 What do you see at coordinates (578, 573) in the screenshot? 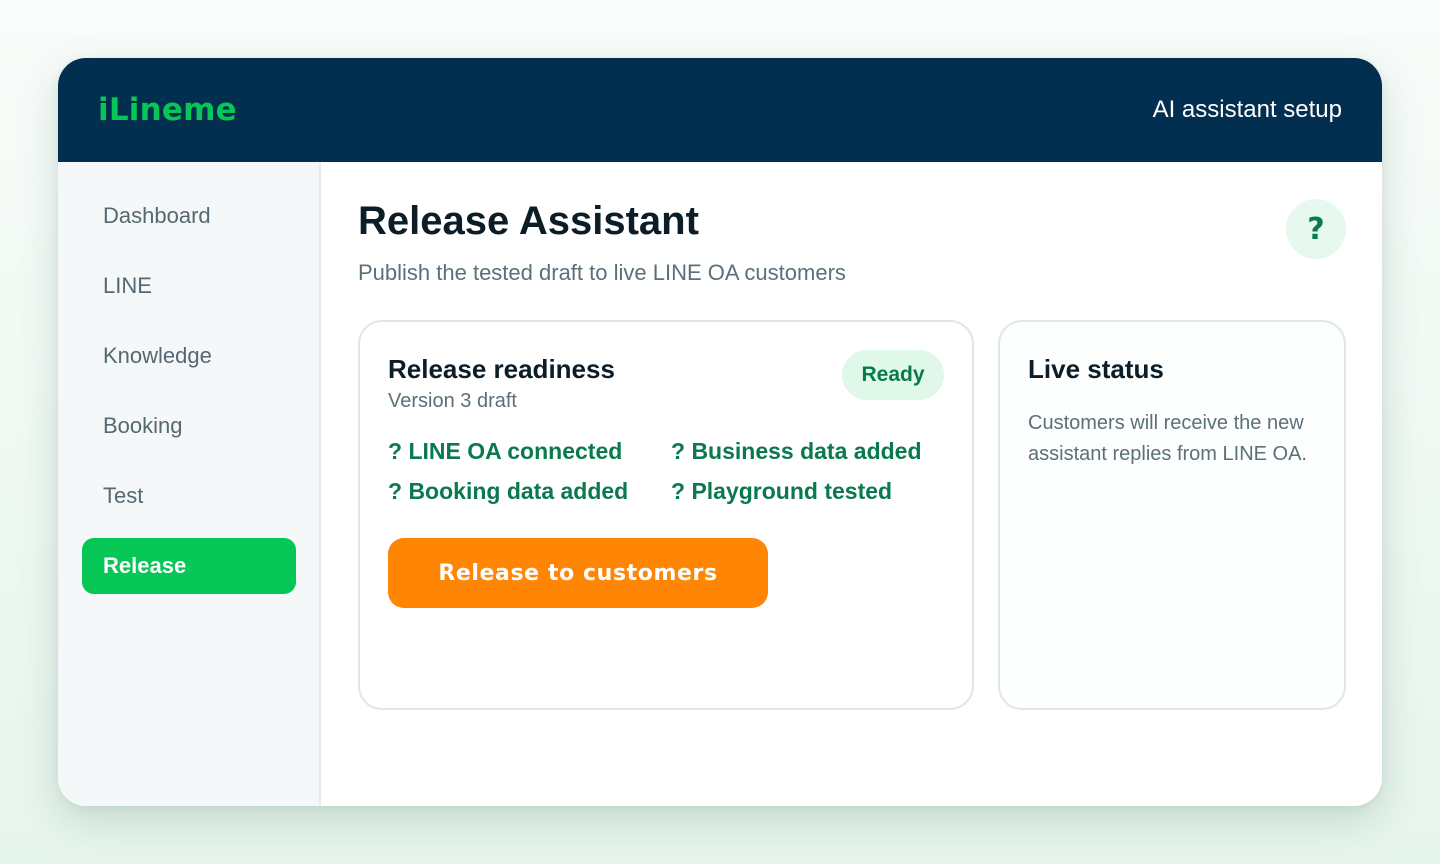
I see `release-to-customers-button: Release to customers` at bounding box center [578, 573].